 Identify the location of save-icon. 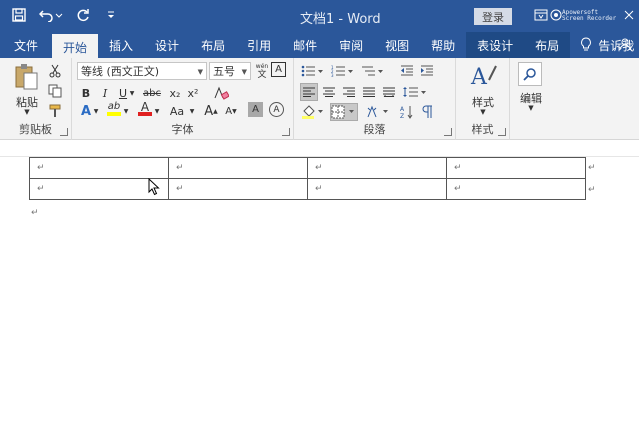
(19, 15).